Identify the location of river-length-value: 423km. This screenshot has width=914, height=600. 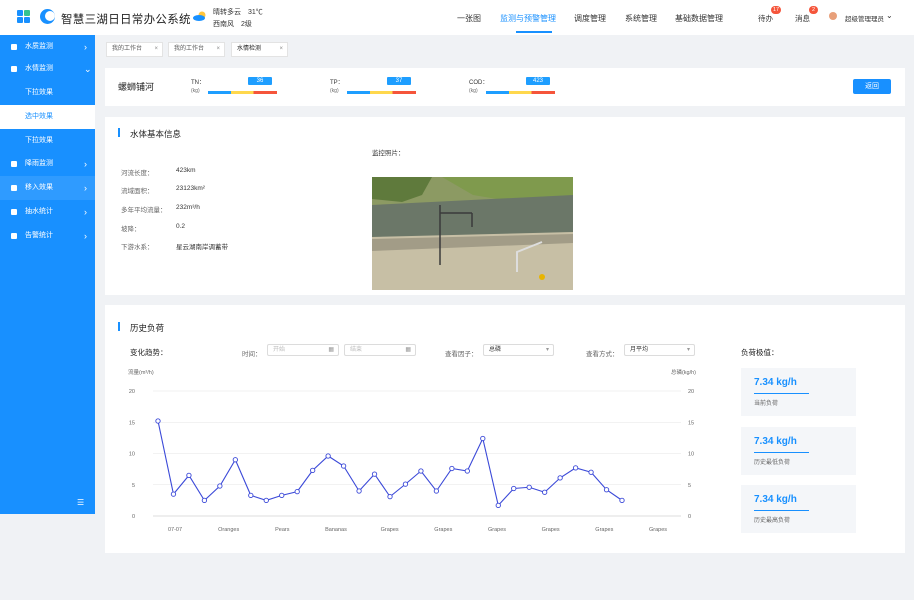
(186, 170).